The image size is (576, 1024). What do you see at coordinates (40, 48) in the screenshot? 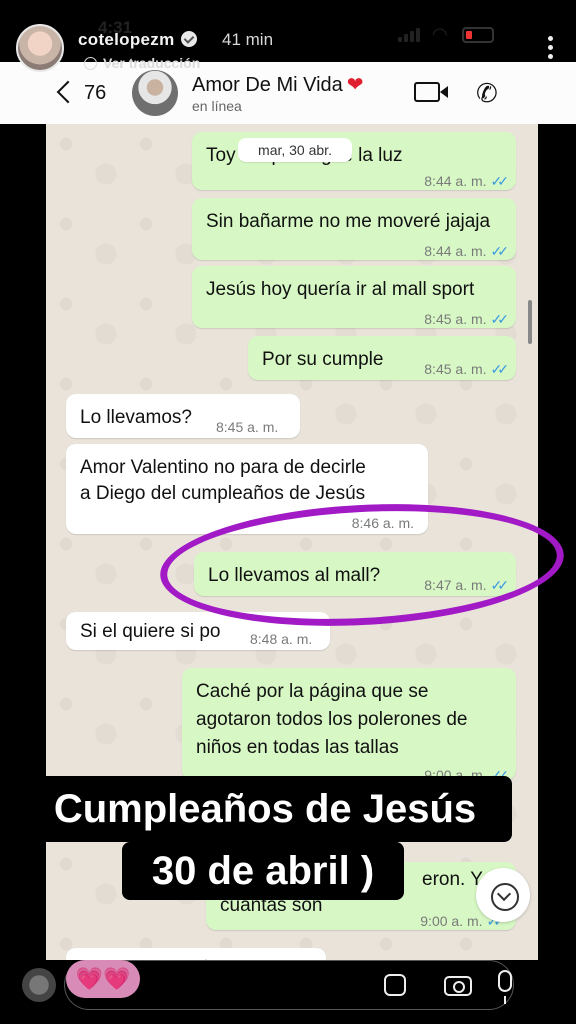
I see `story-avatar` at bounding box center [40, 48].